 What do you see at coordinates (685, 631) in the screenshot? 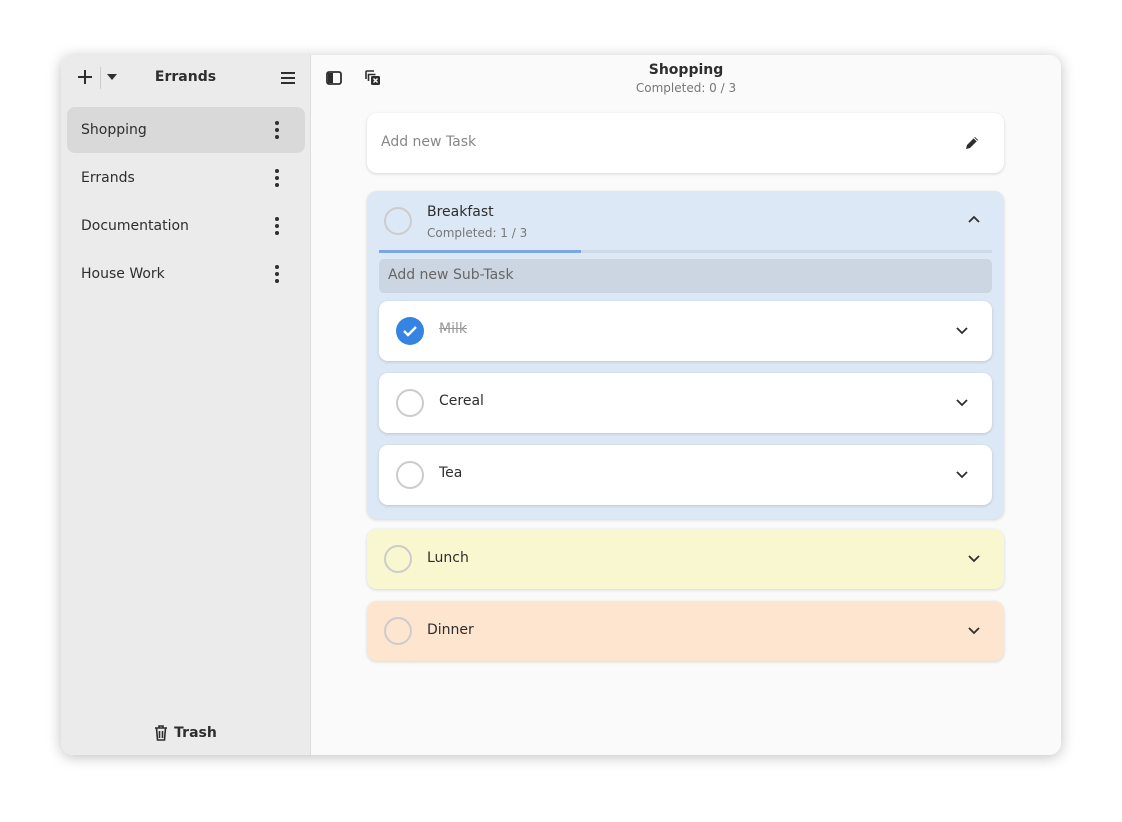
I see `task-dinner: Dinner` at bounding box center [685, 631].